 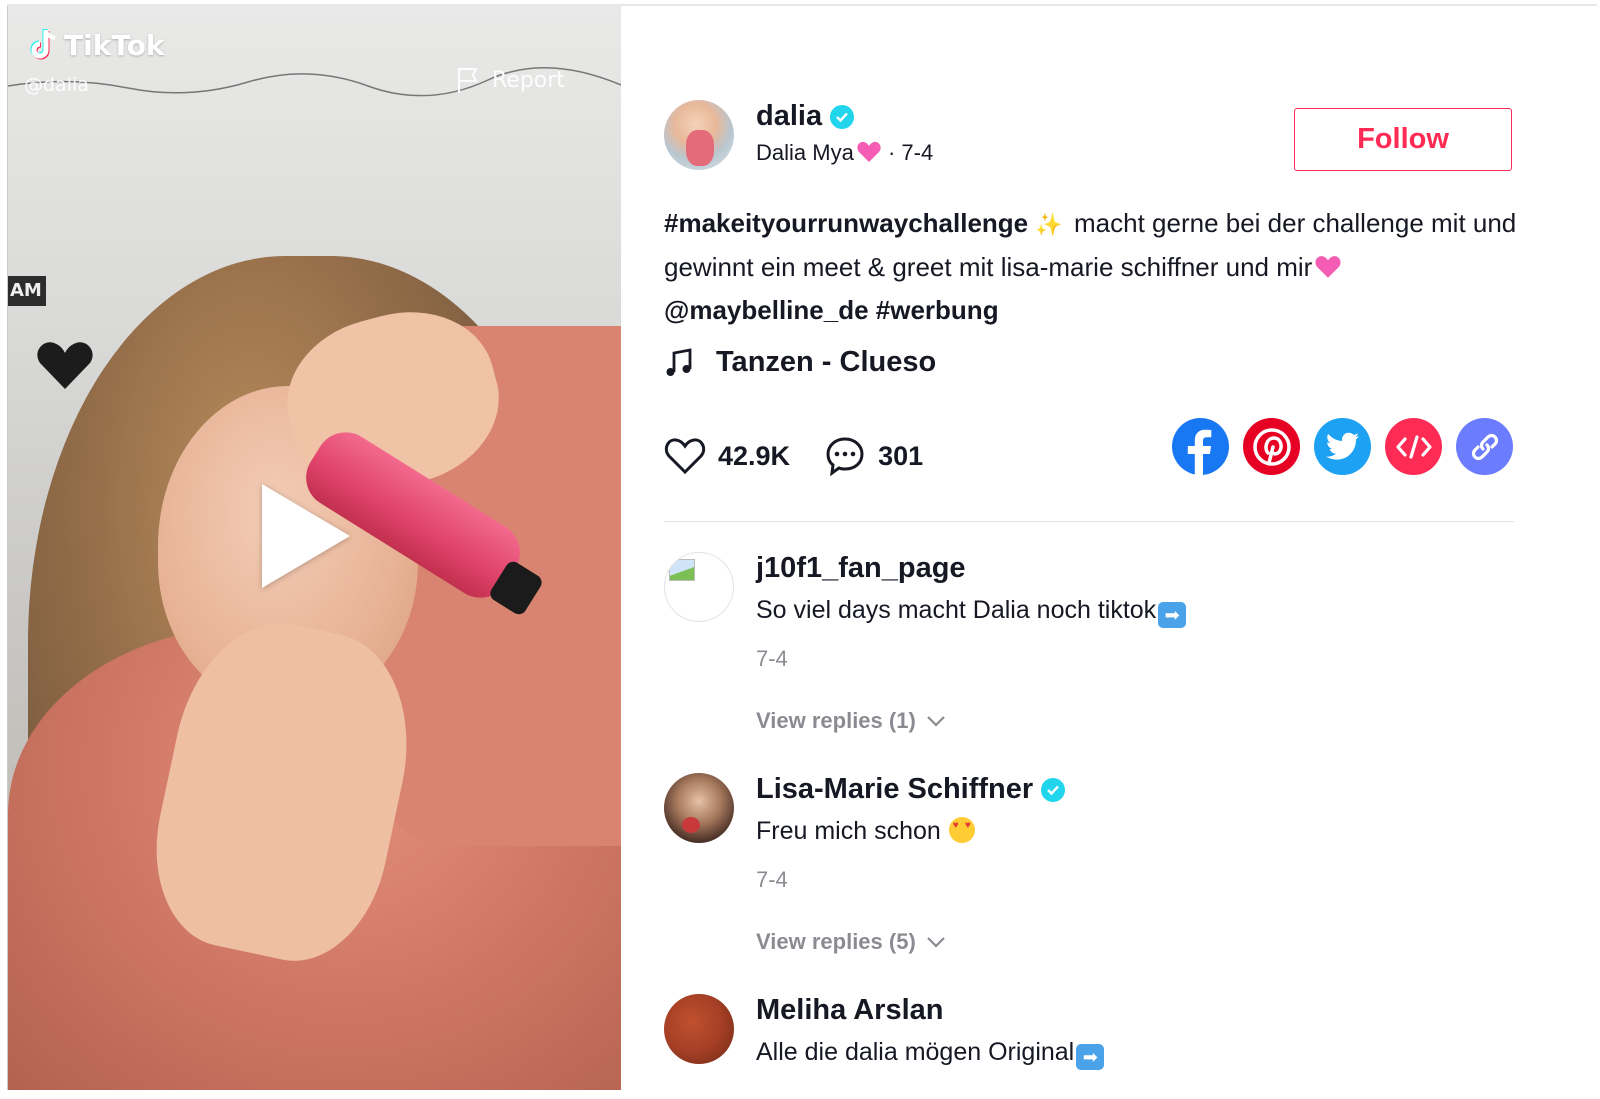 I want to click on report-button: Report, so click(x=510, y=80).